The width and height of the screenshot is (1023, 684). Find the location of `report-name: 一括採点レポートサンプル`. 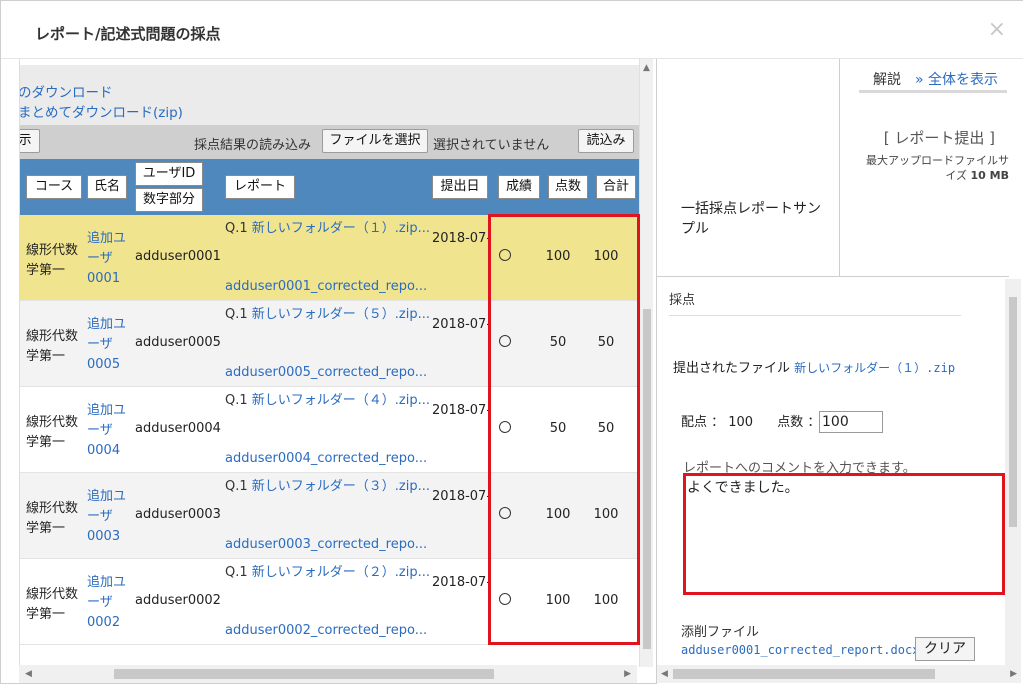

report-name: 一括採点レポートサンプル is located at coordinates (751, 219).